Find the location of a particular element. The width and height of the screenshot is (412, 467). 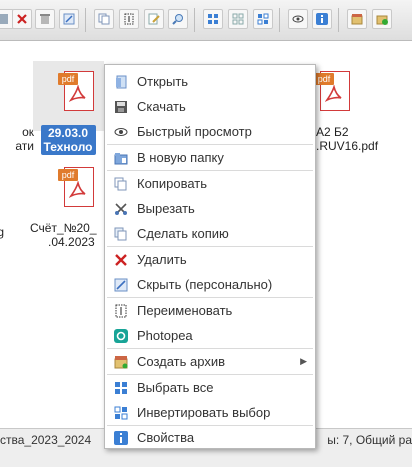

toolbar is located at coordinates (206, 20).